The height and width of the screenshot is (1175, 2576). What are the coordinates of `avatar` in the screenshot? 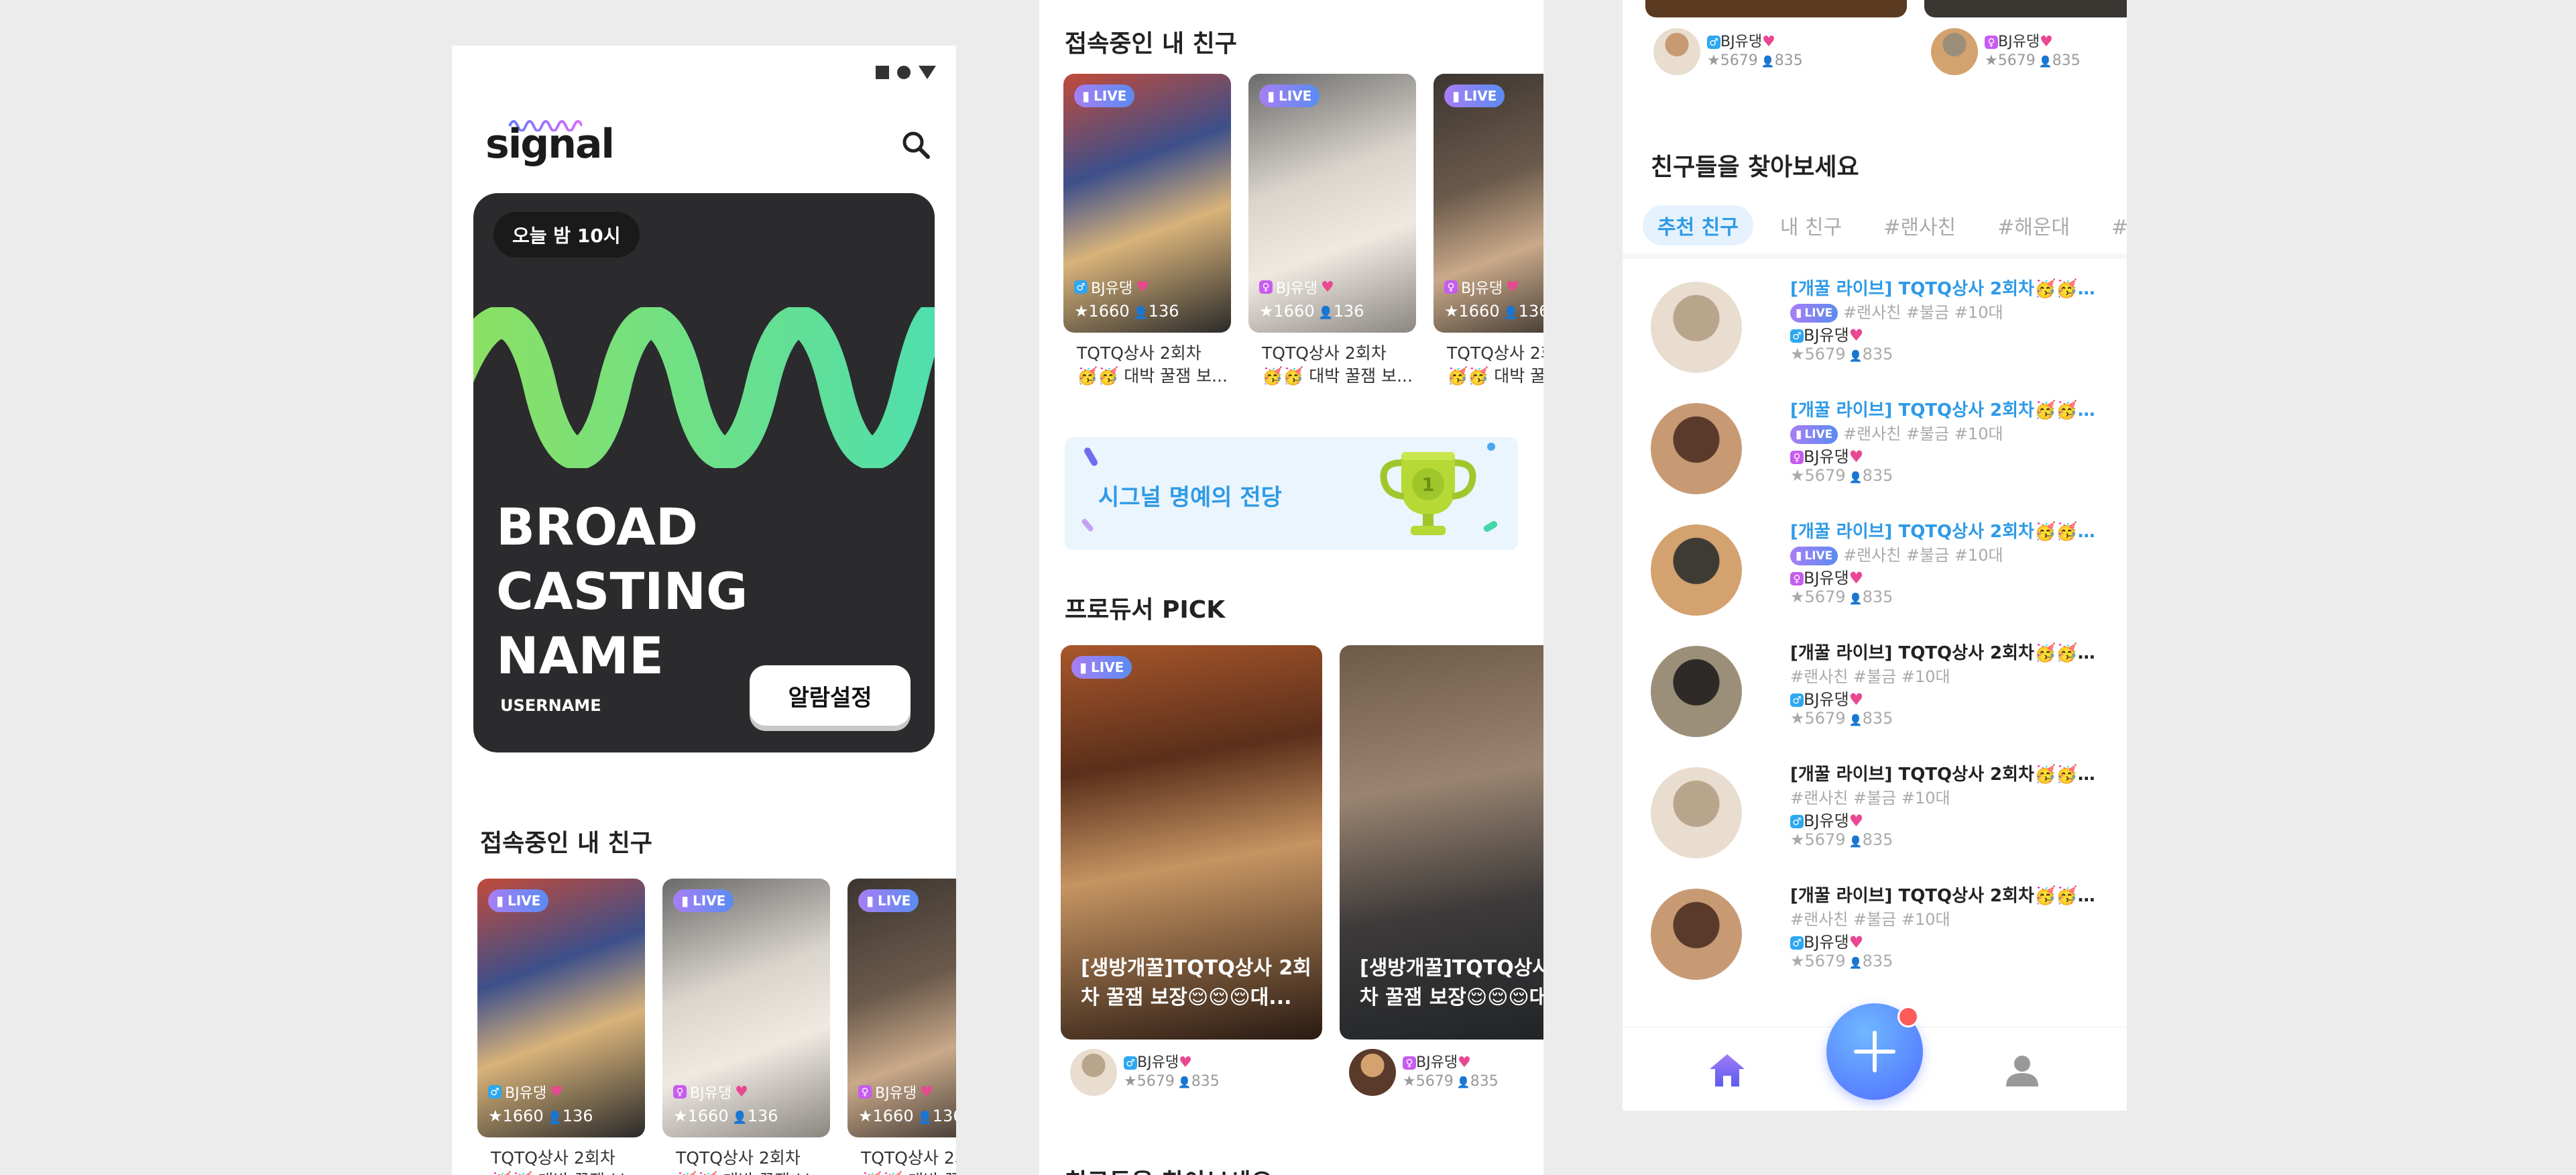 It's located at (1696, 934).